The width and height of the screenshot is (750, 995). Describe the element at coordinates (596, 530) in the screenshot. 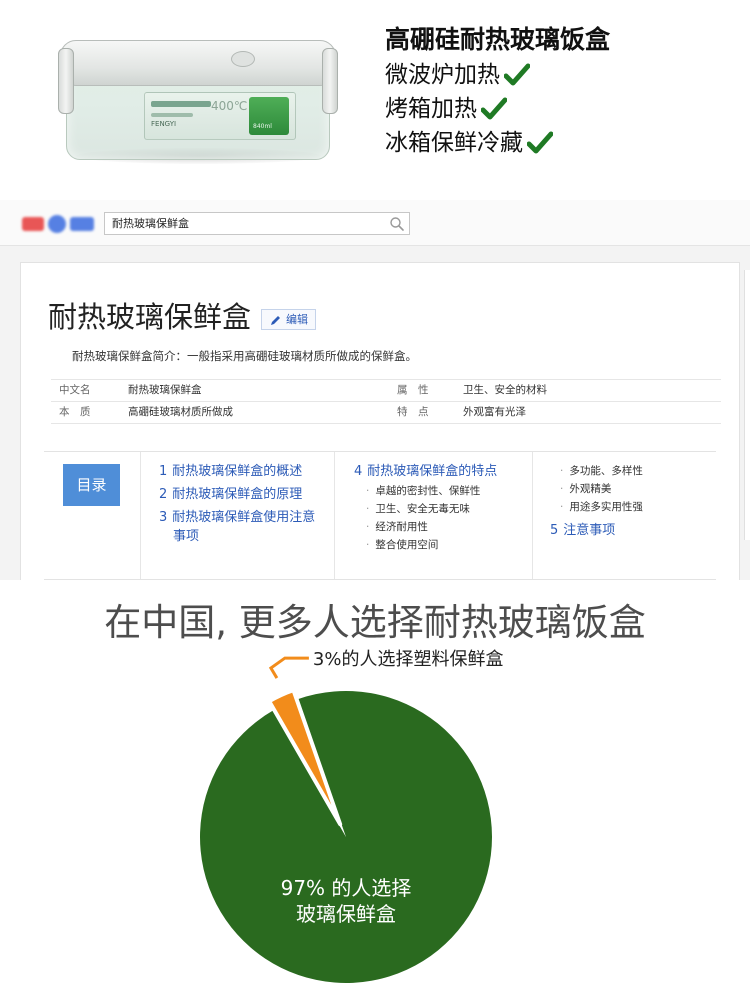

I see `toc-item: 5 注意事项` at that location.